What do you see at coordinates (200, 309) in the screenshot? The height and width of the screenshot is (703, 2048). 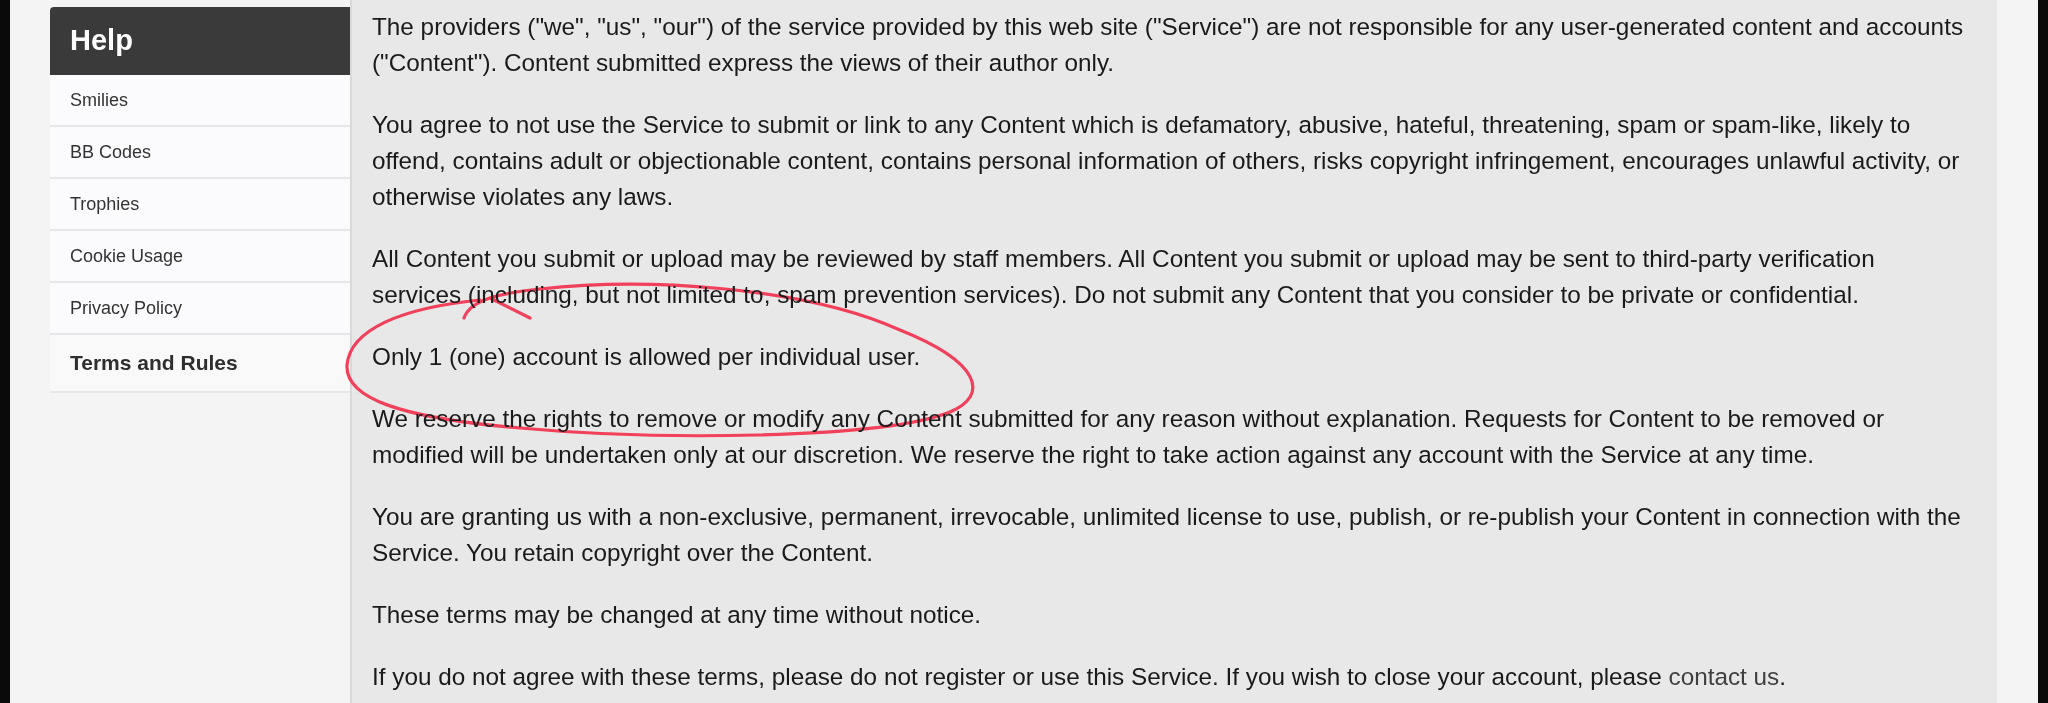 I see `sidebar-item: Privacy Policy` at bounding box center [200, 309].